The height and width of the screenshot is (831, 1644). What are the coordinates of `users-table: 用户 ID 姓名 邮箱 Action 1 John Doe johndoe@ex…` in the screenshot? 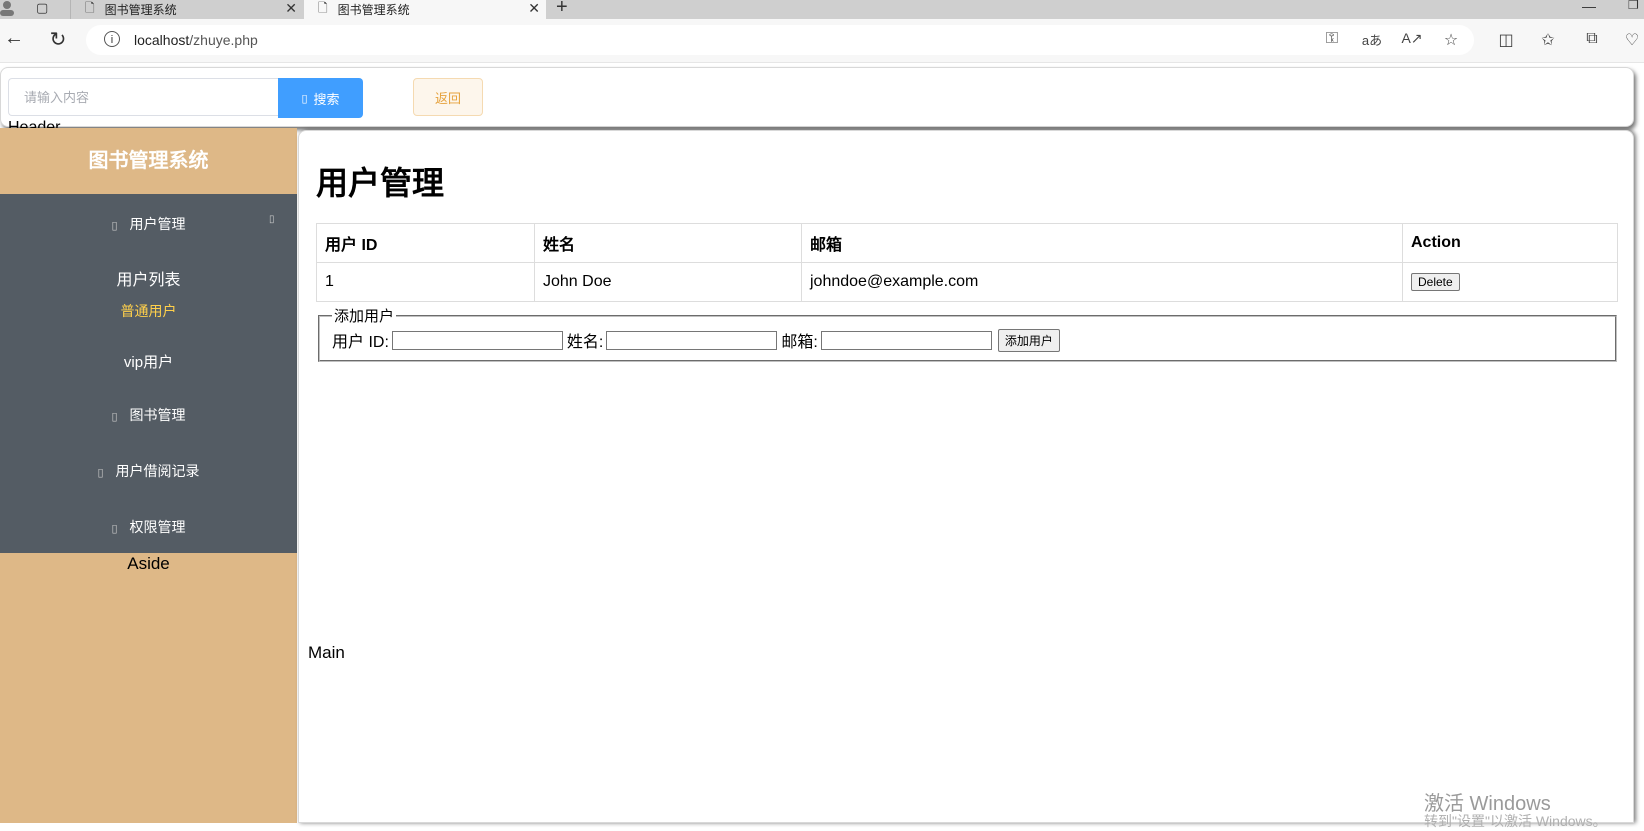 It's located at (967, 262).